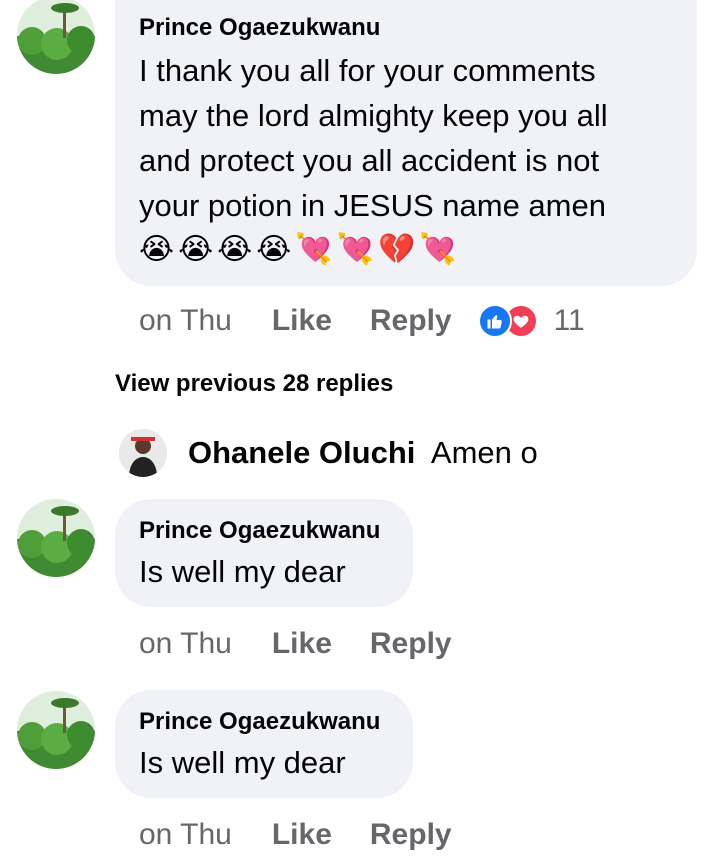  I want to click on comment-text-line: I thank you all for your comments, so click(367, 70).